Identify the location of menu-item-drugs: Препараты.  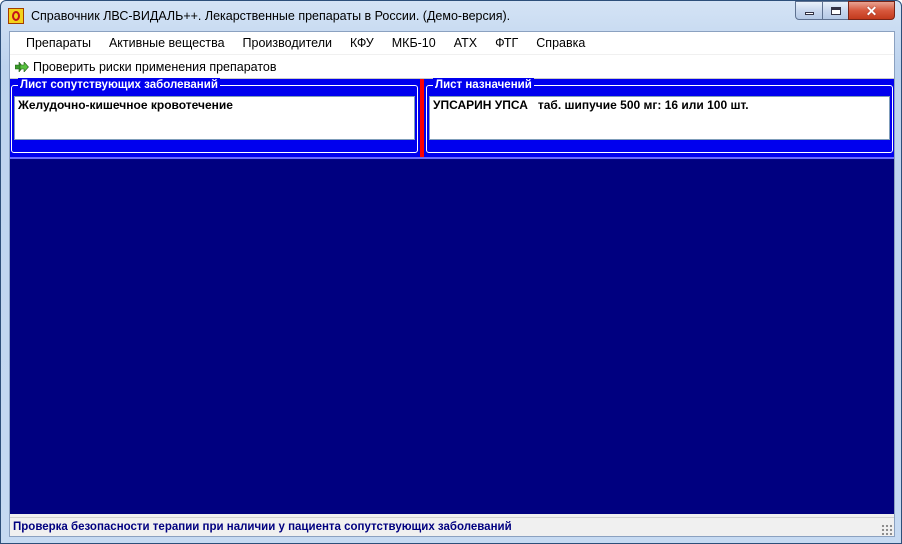
(58, 43).